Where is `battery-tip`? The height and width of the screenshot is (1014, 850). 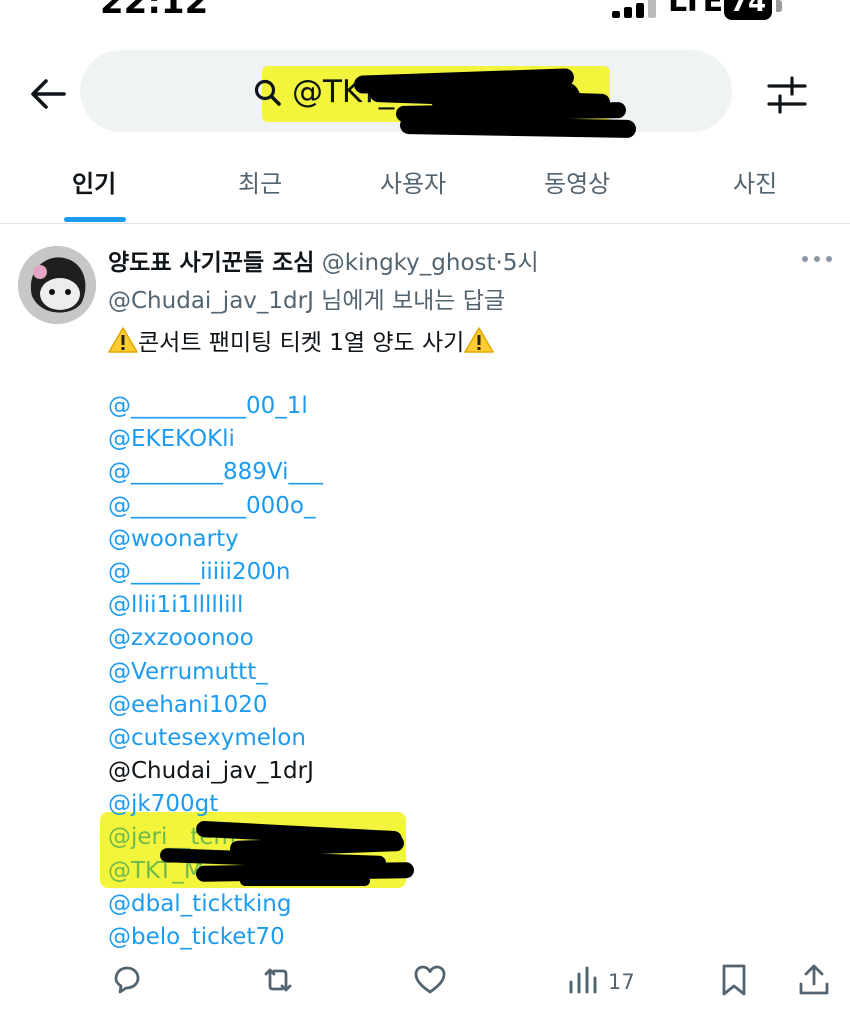 battery-tip is located at coordinates (779, 6).